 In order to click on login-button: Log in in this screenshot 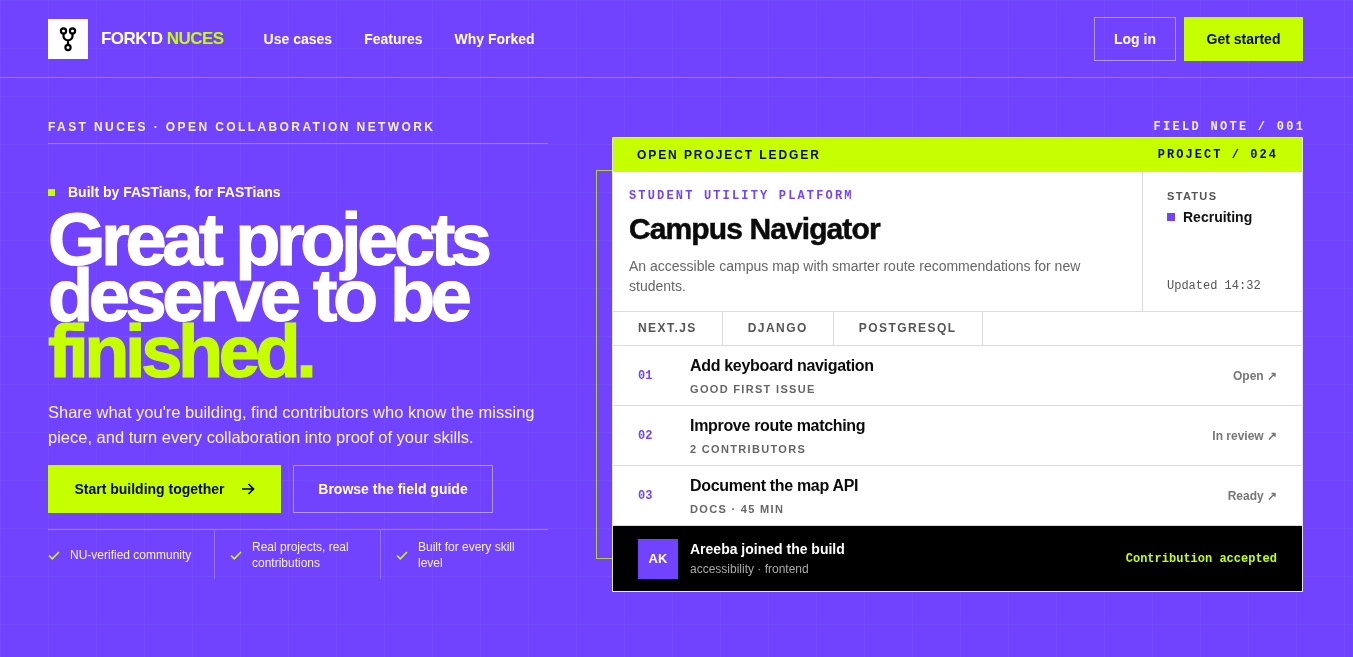, I will do `click(1135, 38)`.